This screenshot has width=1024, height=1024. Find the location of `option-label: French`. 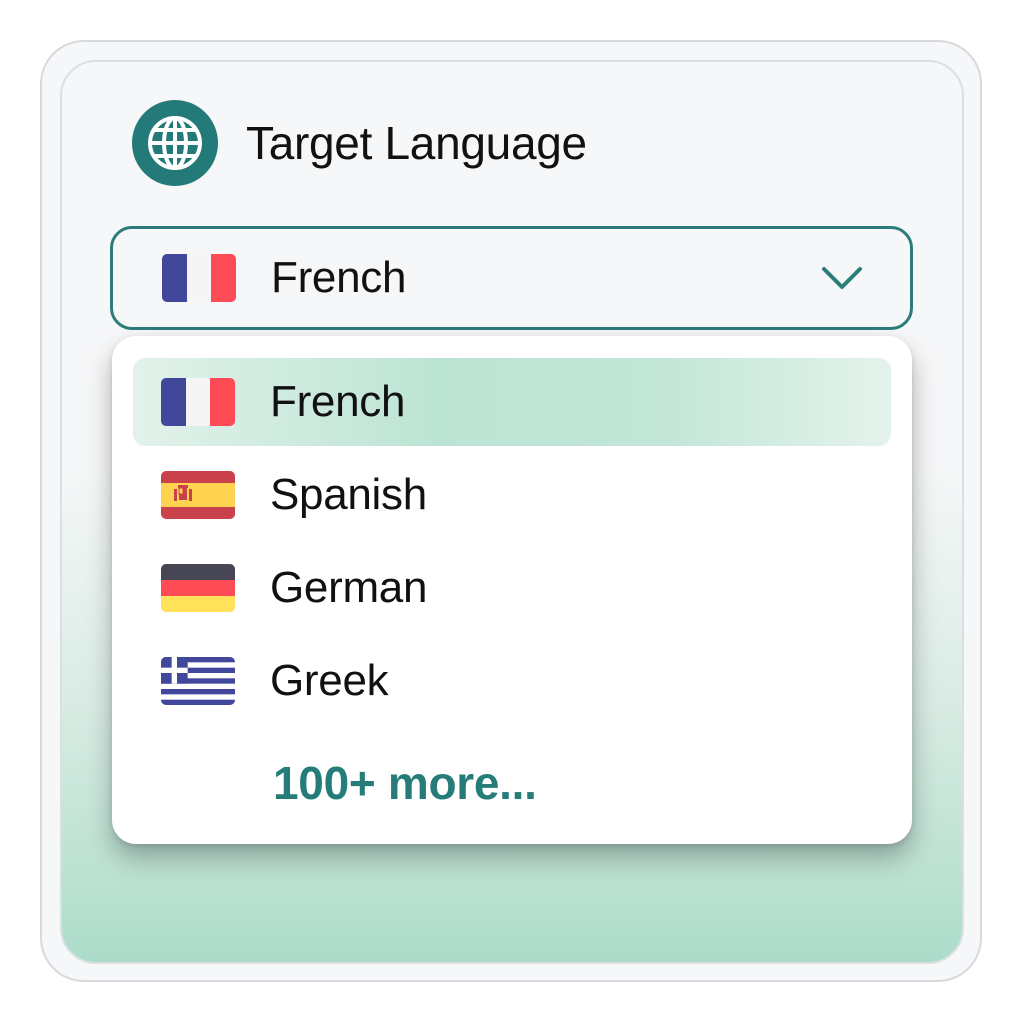

option-label: French is located at coordinates (338, 401).